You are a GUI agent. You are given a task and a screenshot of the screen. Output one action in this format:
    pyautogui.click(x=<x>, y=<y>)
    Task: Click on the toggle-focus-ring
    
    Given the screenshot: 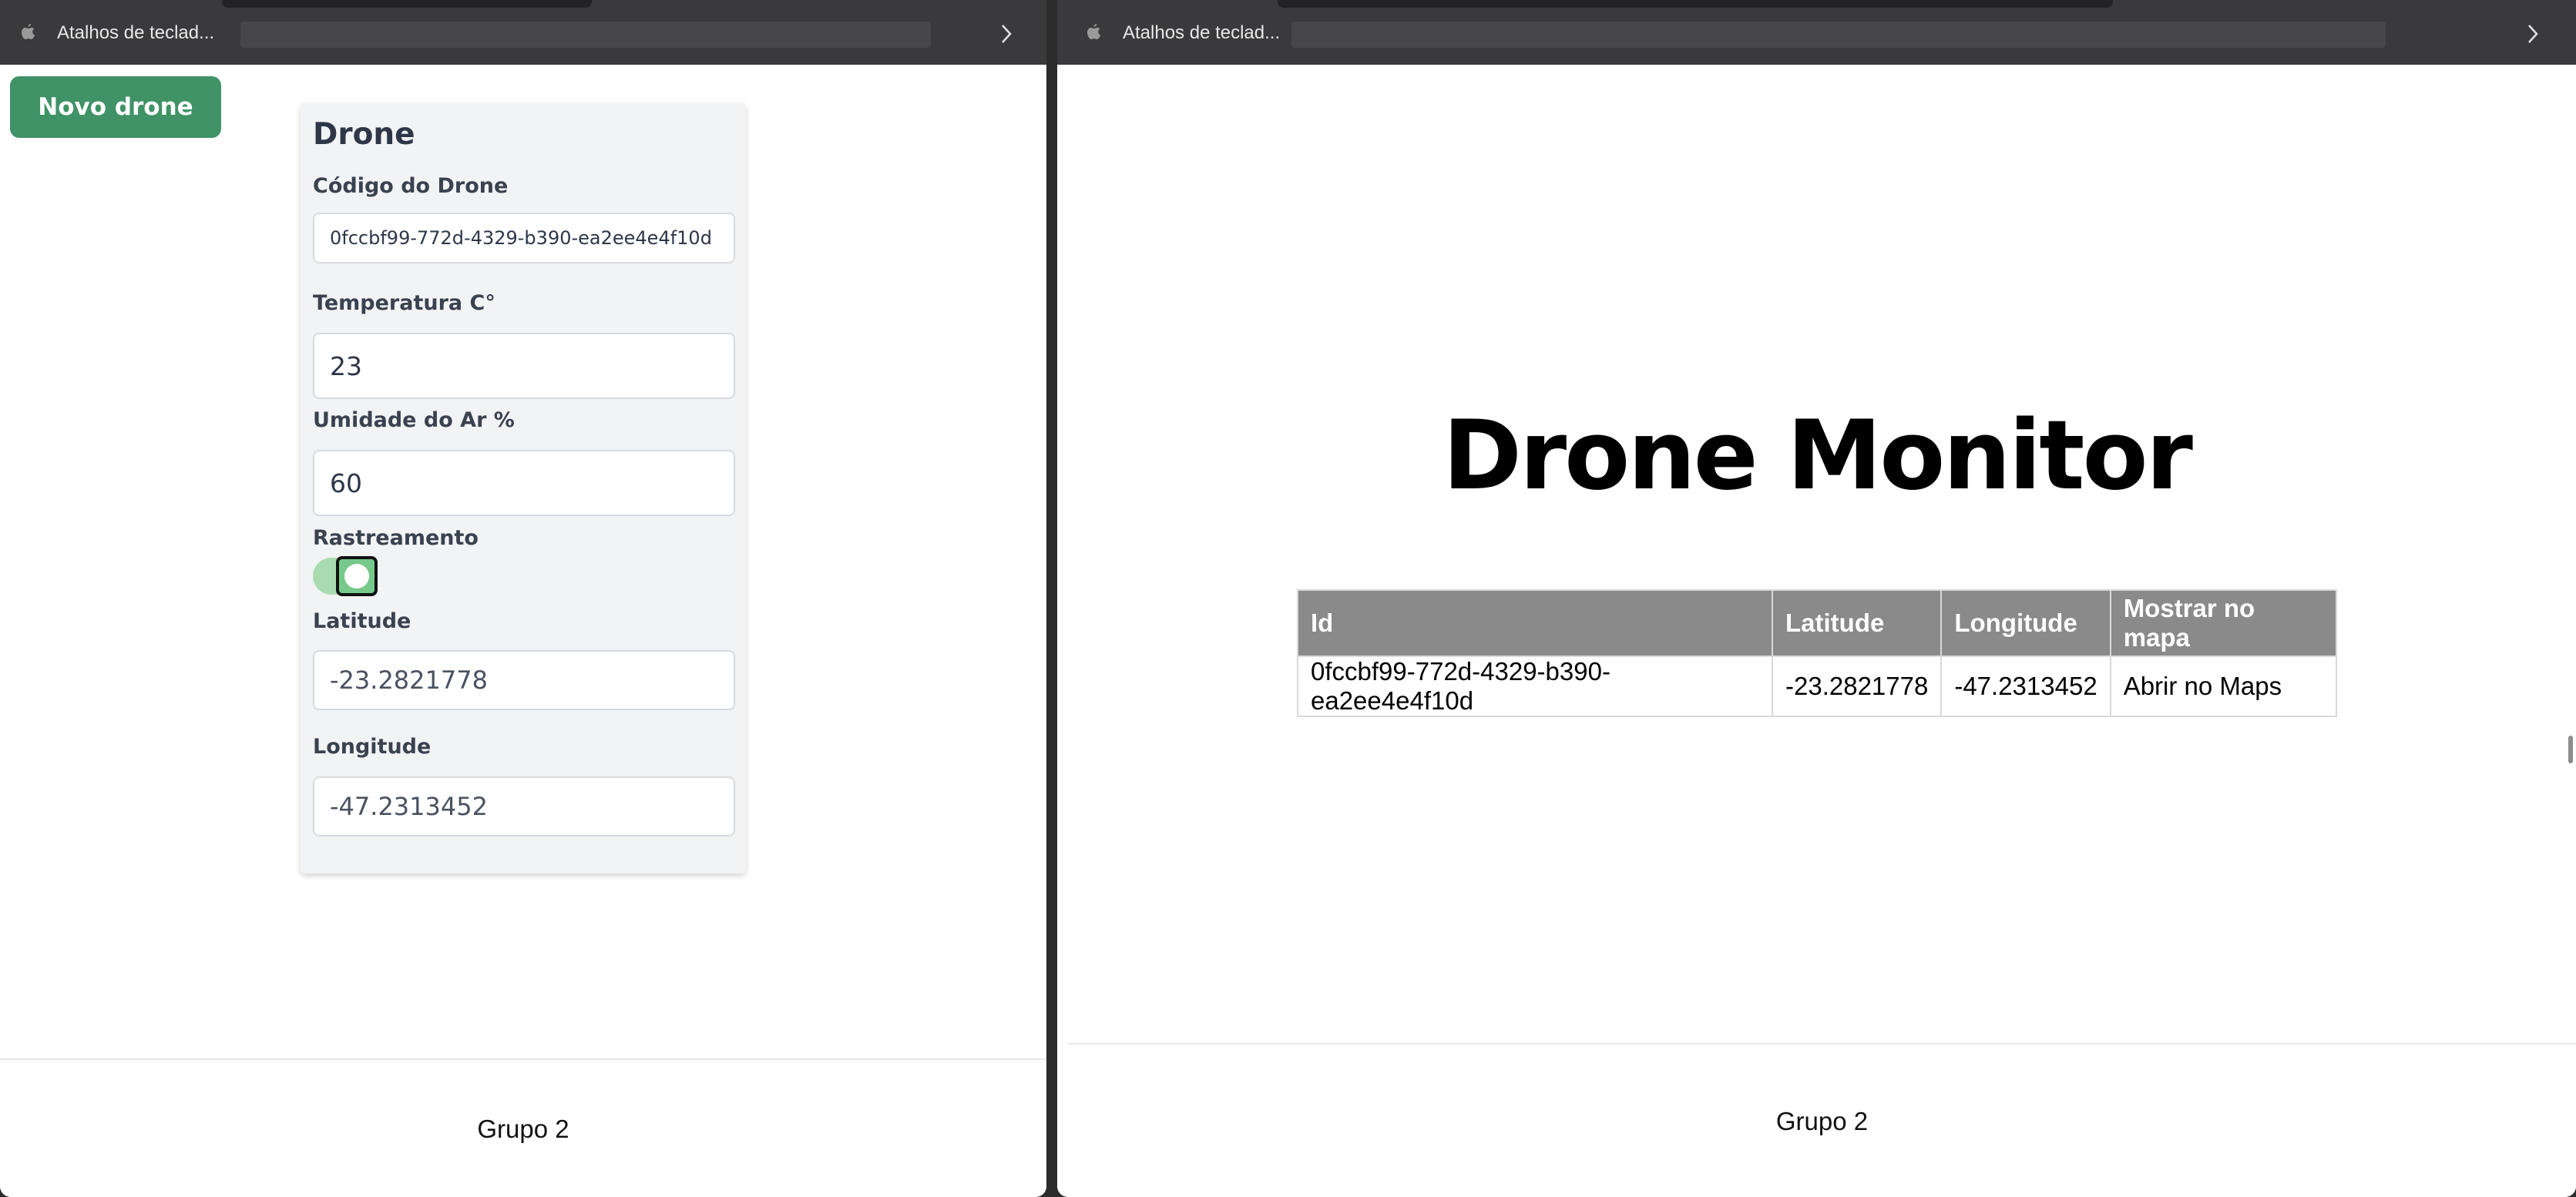 What is the action you would take?
    pyautogui.click(x=357, y=576)
    